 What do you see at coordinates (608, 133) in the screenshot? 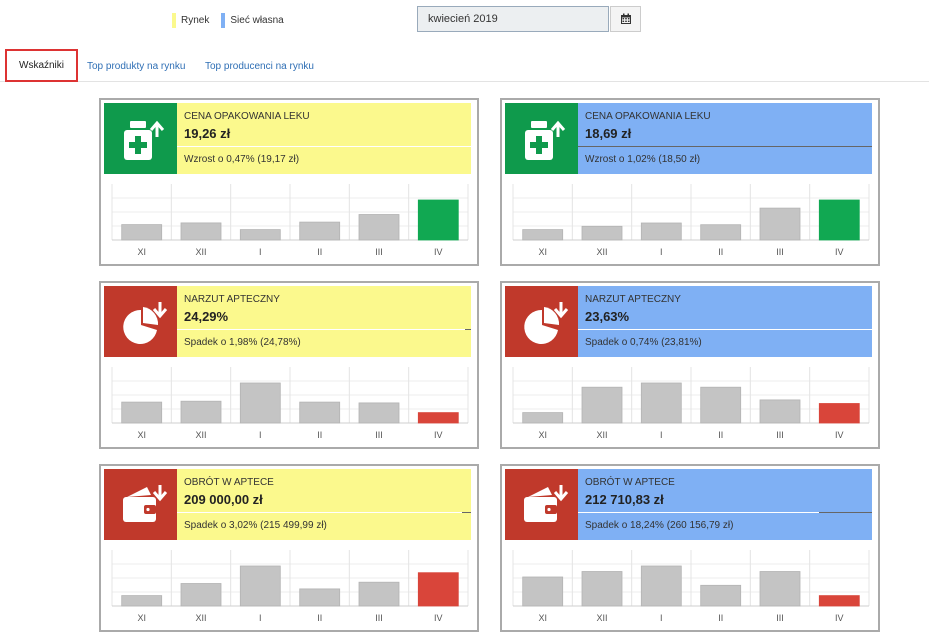
I see `kpi-value: 18,69 zł` at bounding box center [608, 133].